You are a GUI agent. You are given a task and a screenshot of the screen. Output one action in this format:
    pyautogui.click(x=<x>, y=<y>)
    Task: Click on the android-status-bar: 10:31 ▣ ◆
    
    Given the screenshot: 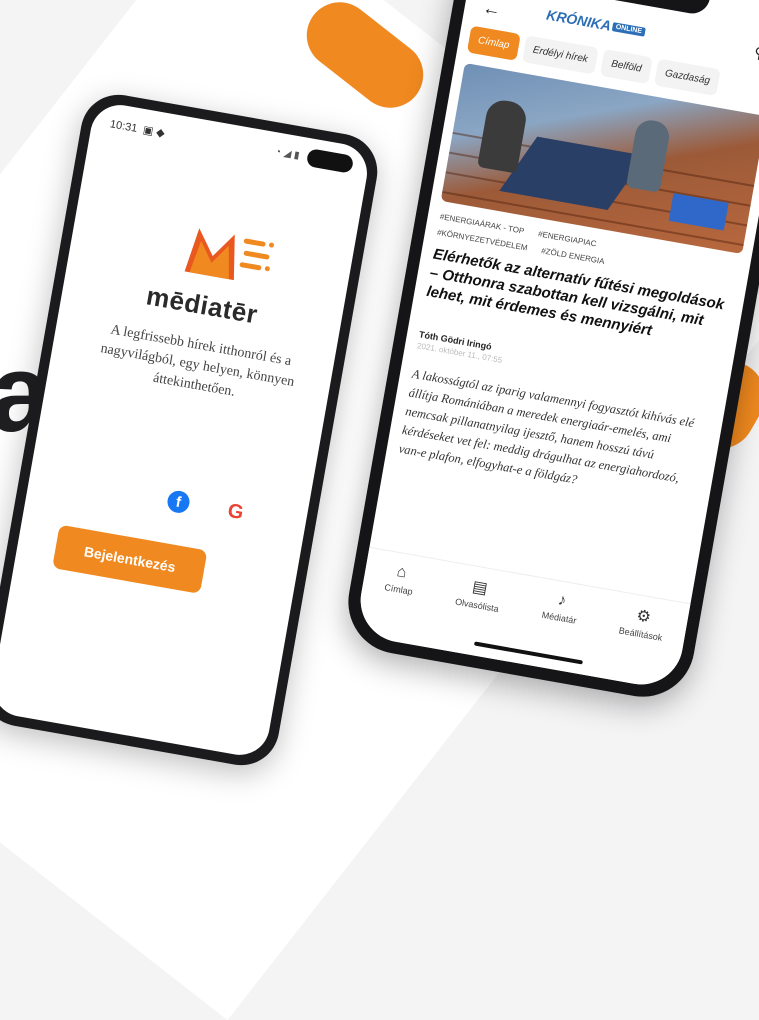 What is the action you would take?
    pyautogui.click(x=137, y=128)
    